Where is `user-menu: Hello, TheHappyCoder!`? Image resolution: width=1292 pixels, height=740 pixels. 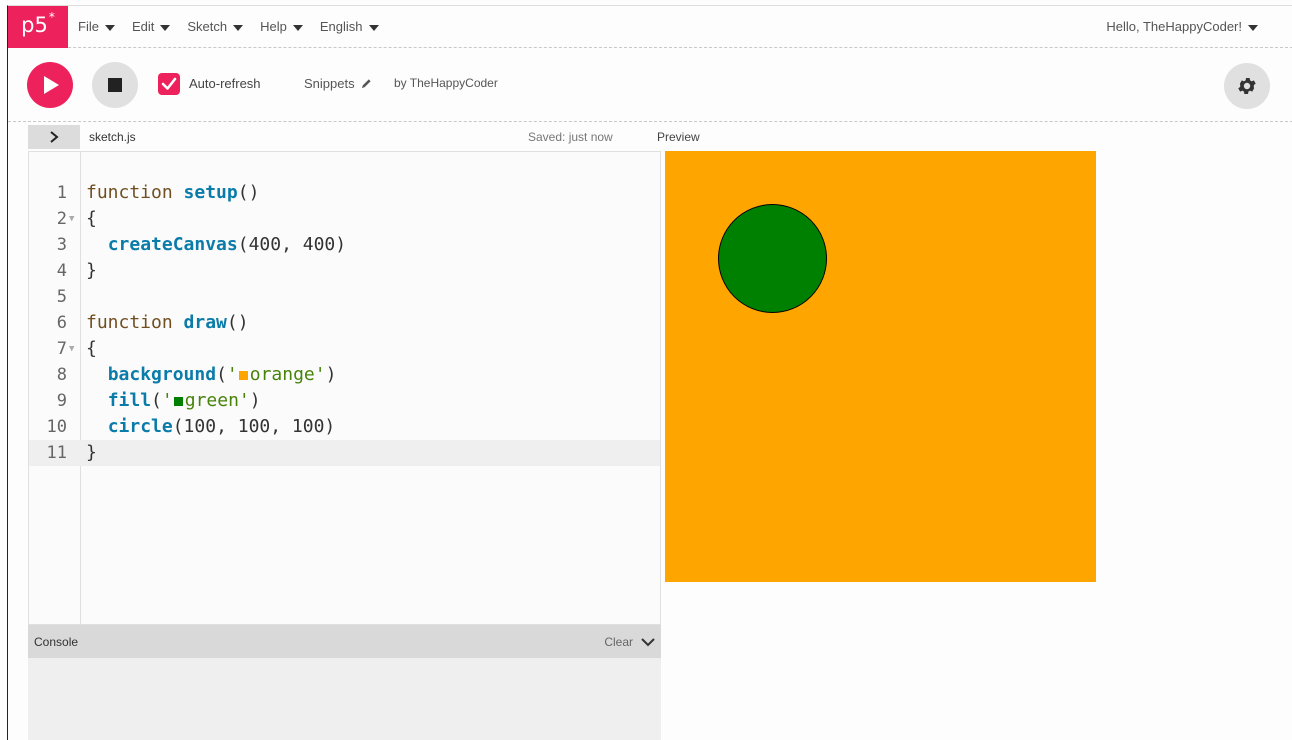 user-menu: Hello, TheHappyCoder! is located at coordinates (1182, 26).